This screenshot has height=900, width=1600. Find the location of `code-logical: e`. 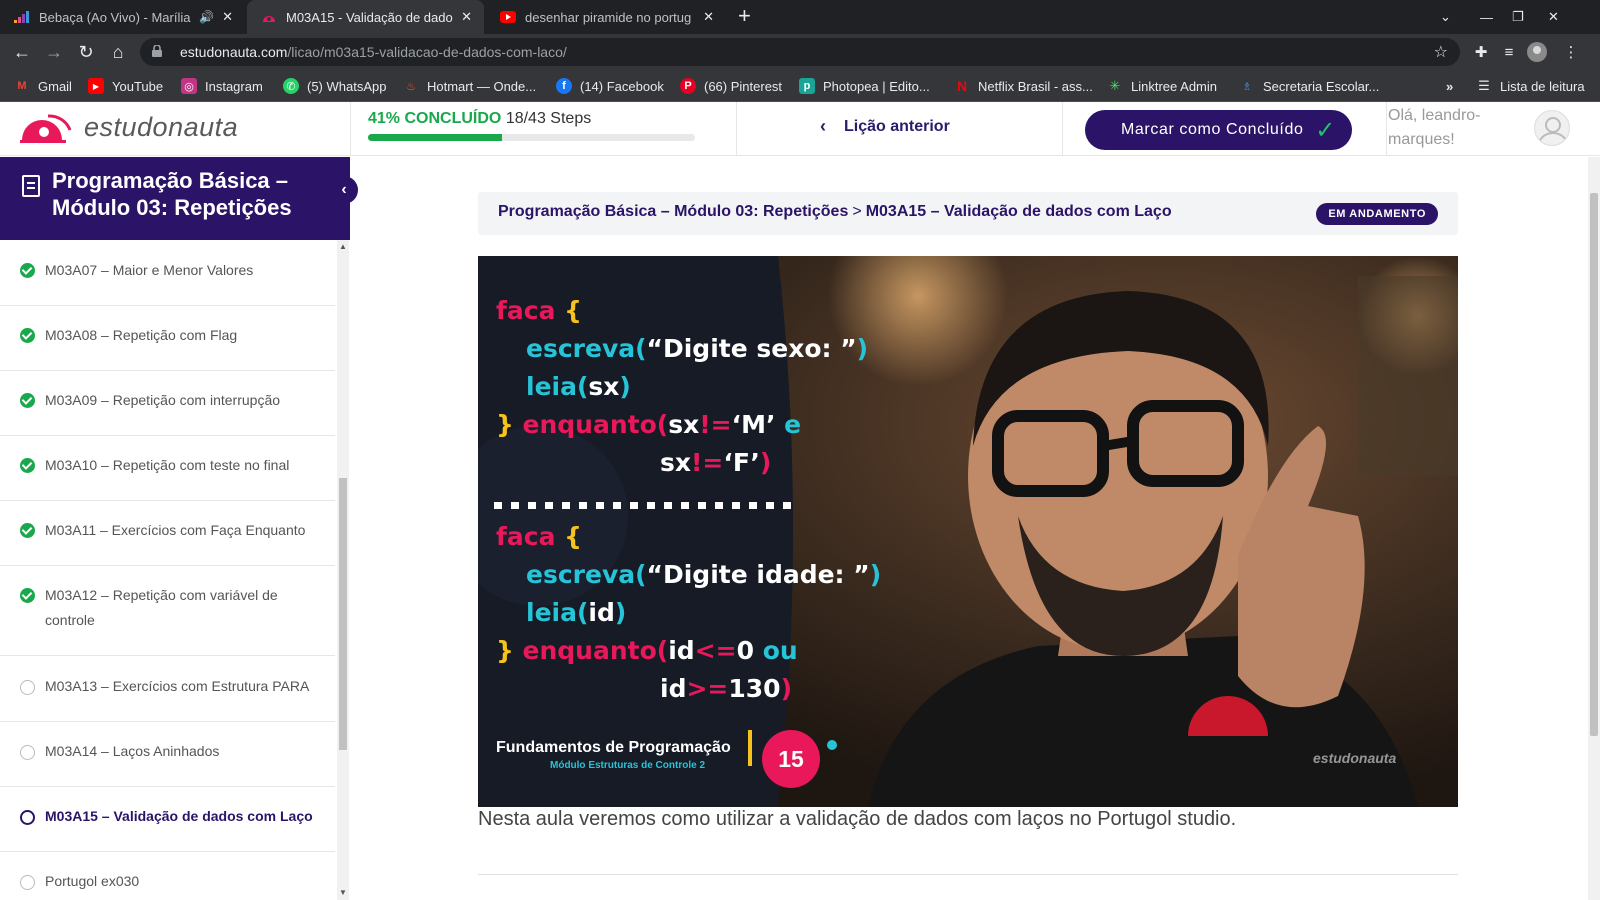

code-logical: e is located at coordinates (793, 424).